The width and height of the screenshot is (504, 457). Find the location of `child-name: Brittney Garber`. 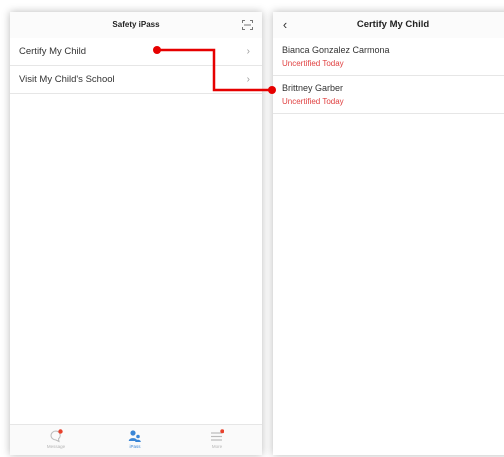

child-name: Brittney Garber is located at coordinates (313, 88).